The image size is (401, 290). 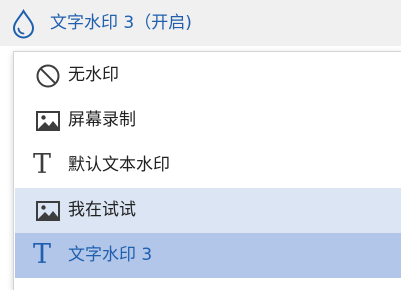 What do you see at coordinates (102, 120) in the screenshot?
I see `menu-item-label: 屏幕录制` at bounding box center [102, 120].